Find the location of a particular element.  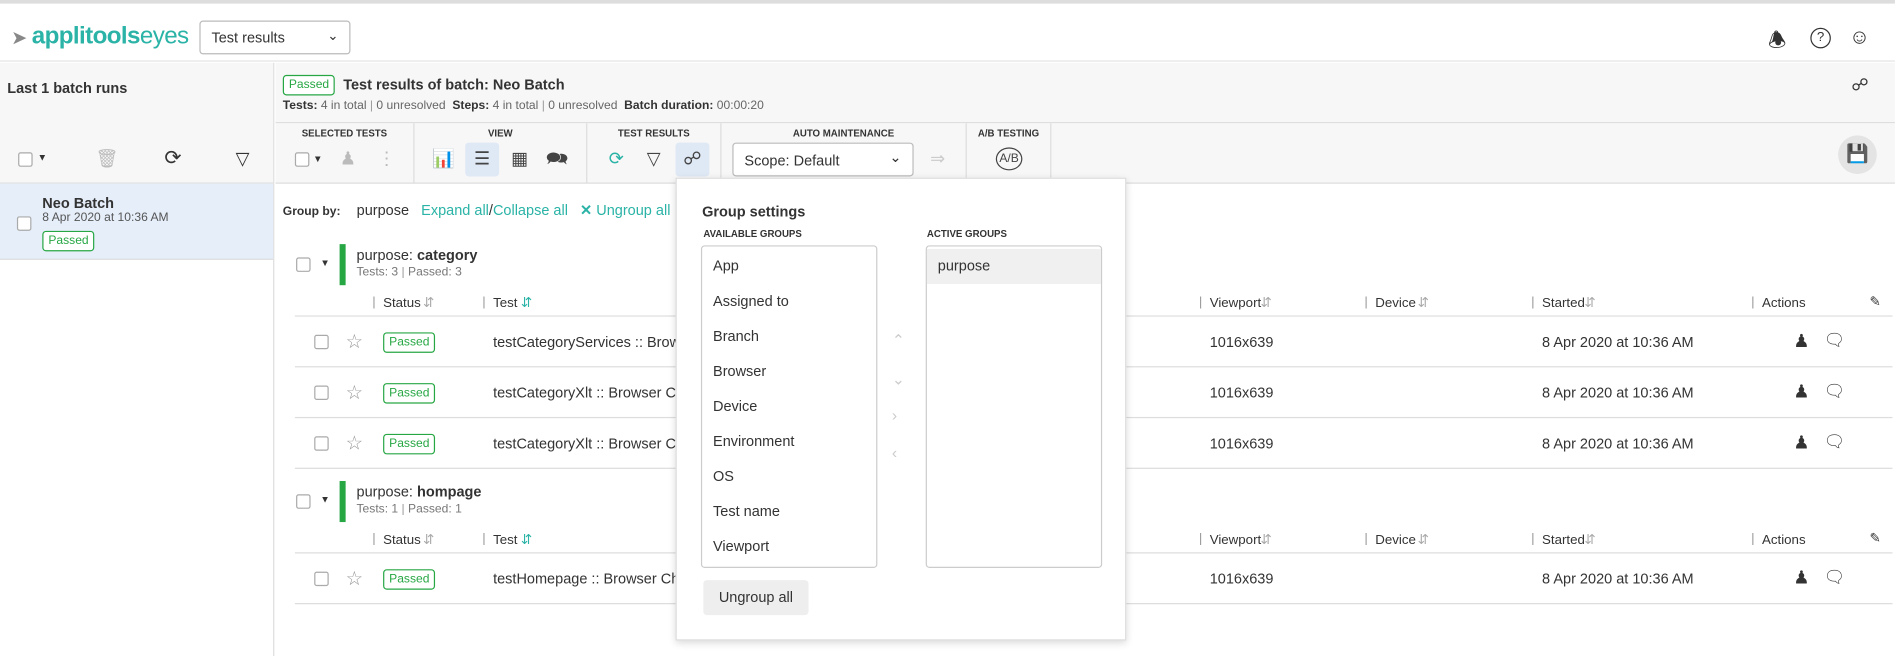

available-group-item: Viewport is located at coordinates (789, 546).